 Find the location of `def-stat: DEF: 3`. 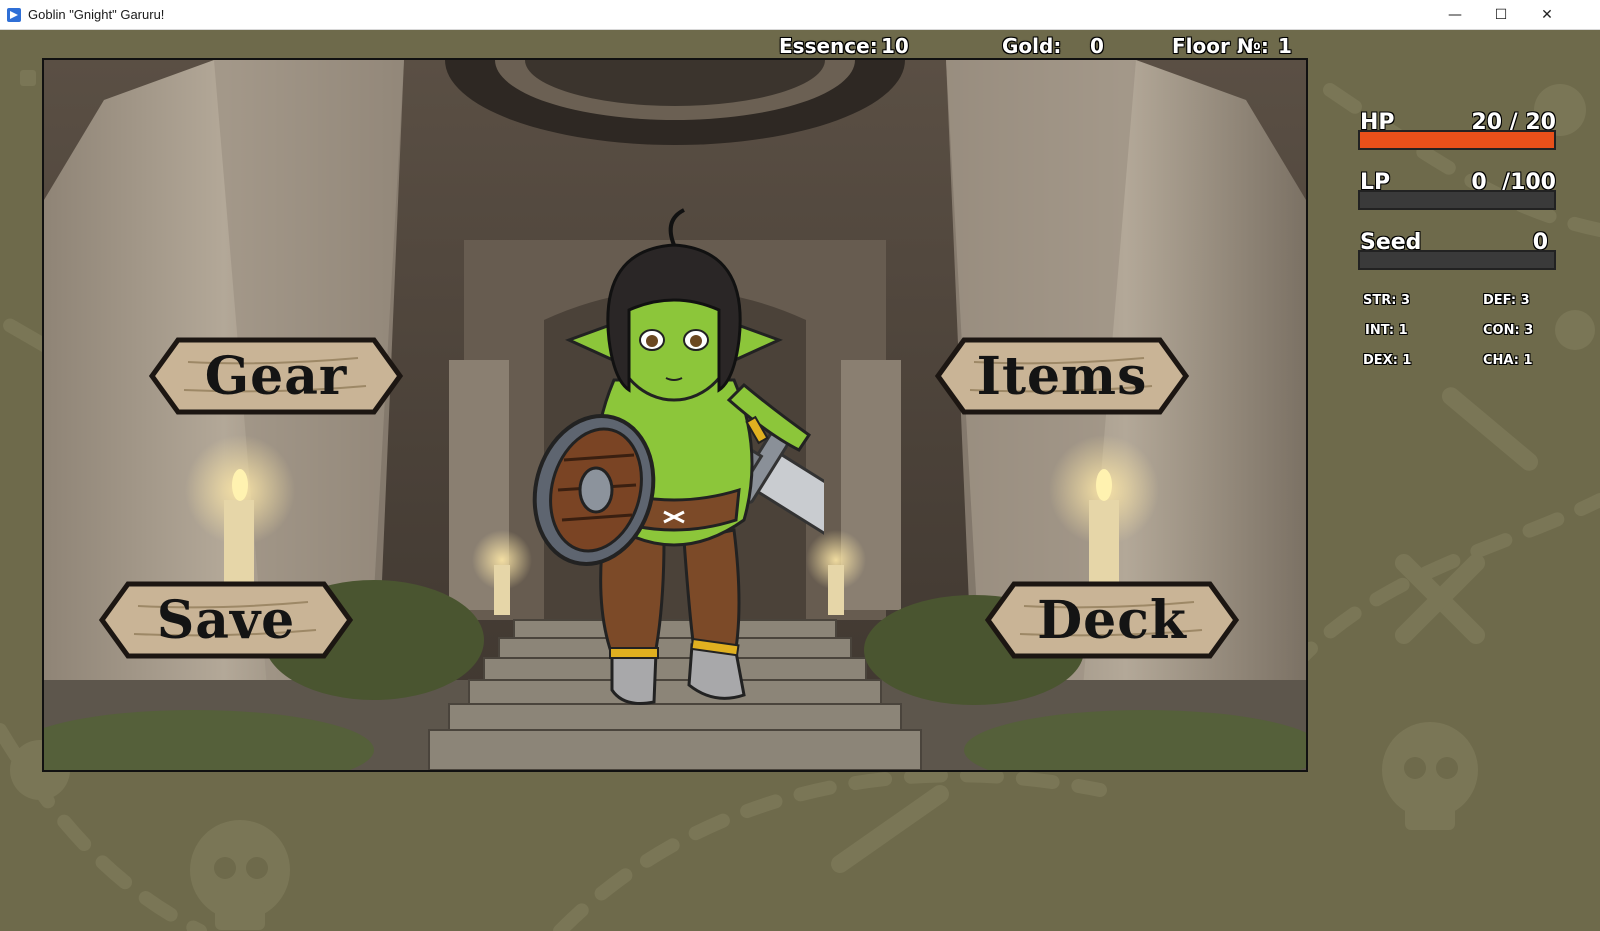

def-stat: DEF: 3 is located at coordinates (1506, 300).